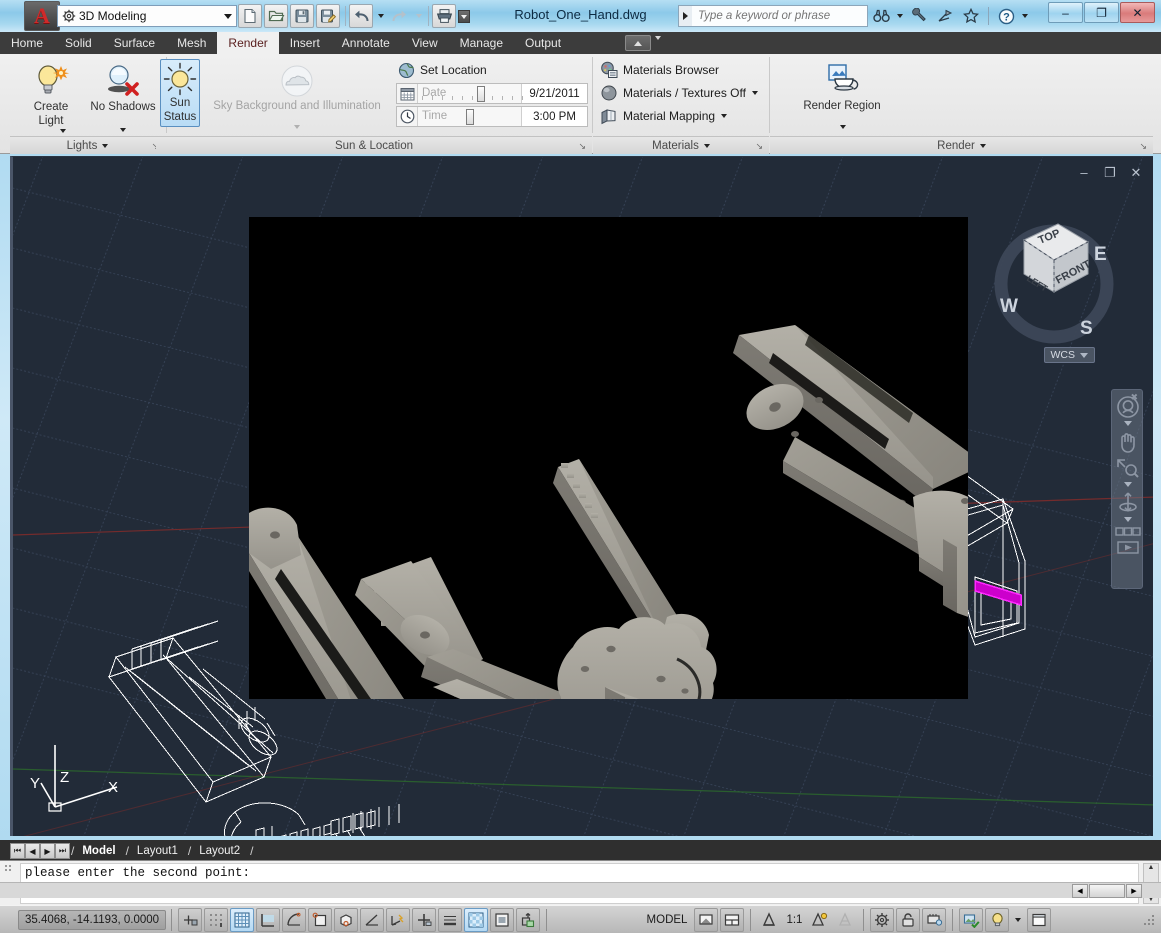 This screenshot has height=933, width=1161. What do you see at coordinates (399, 16) in the screenshot?
I see `redo-button` at bounding box center [399, 16].